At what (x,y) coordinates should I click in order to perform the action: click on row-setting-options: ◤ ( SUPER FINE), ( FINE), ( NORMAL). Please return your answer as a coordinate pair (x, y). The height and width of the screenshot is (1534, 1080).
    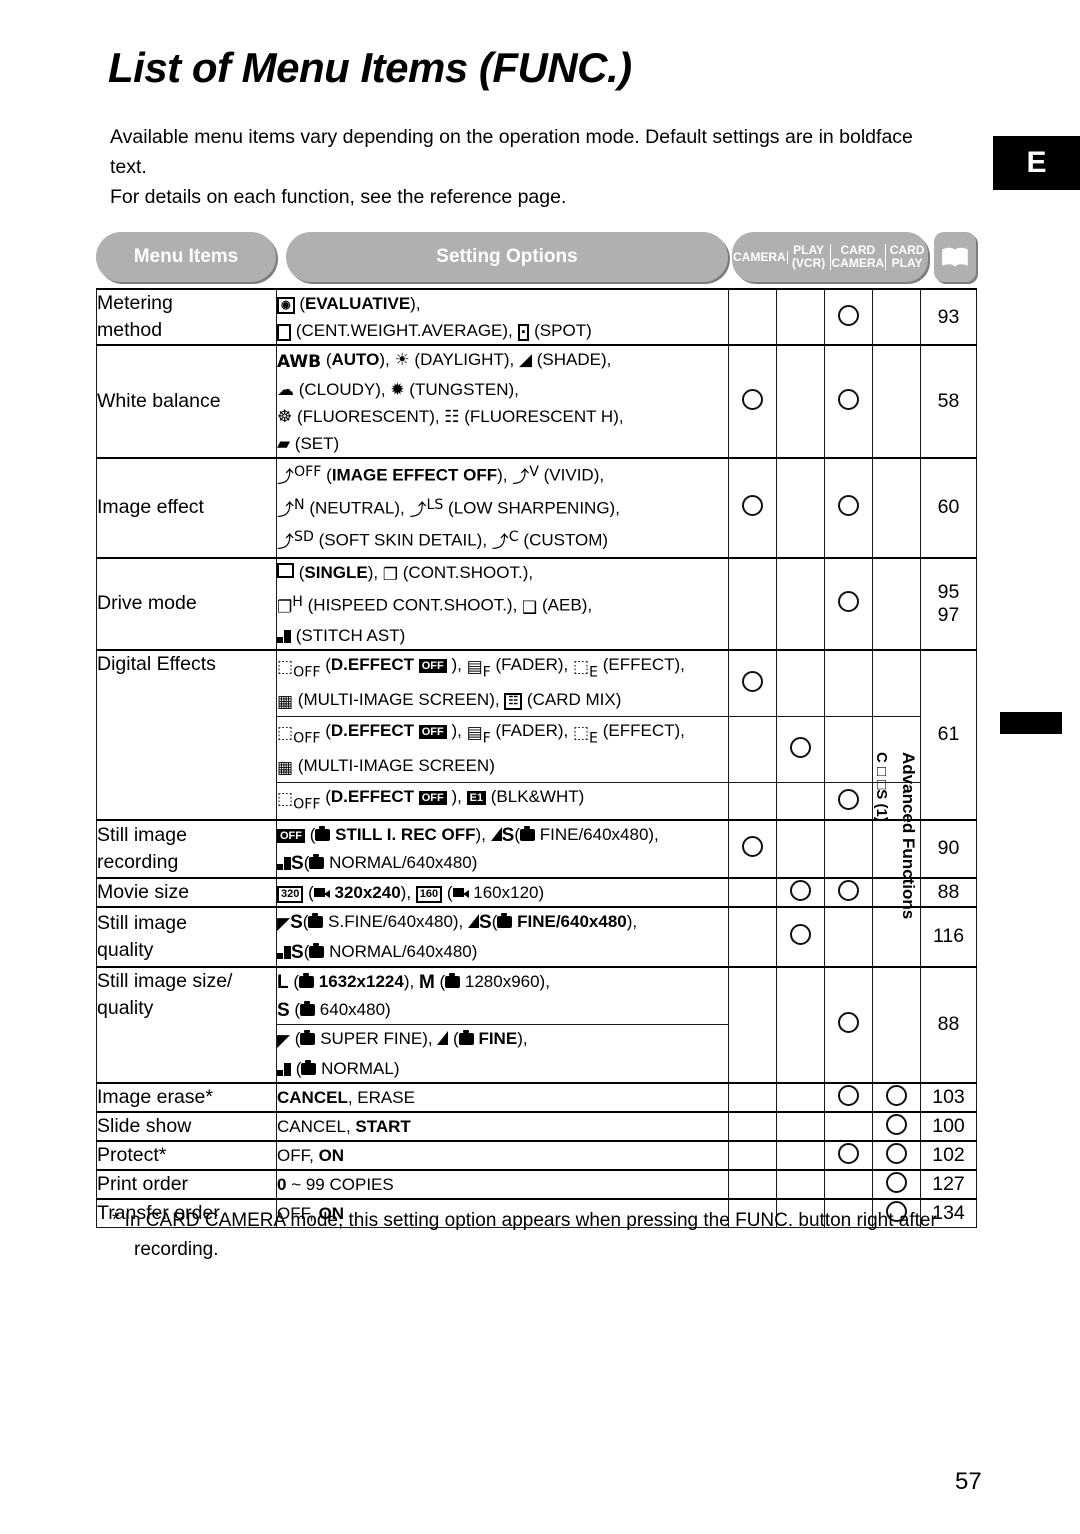
    Looking at the image, I should click on (502, 1053).